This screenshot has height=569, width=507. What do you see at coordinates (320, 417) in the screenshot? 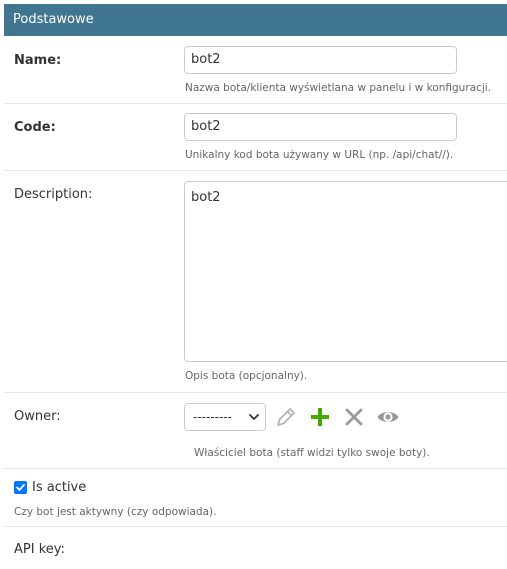
I see `plus-icon` at bounding box center [320, 417].